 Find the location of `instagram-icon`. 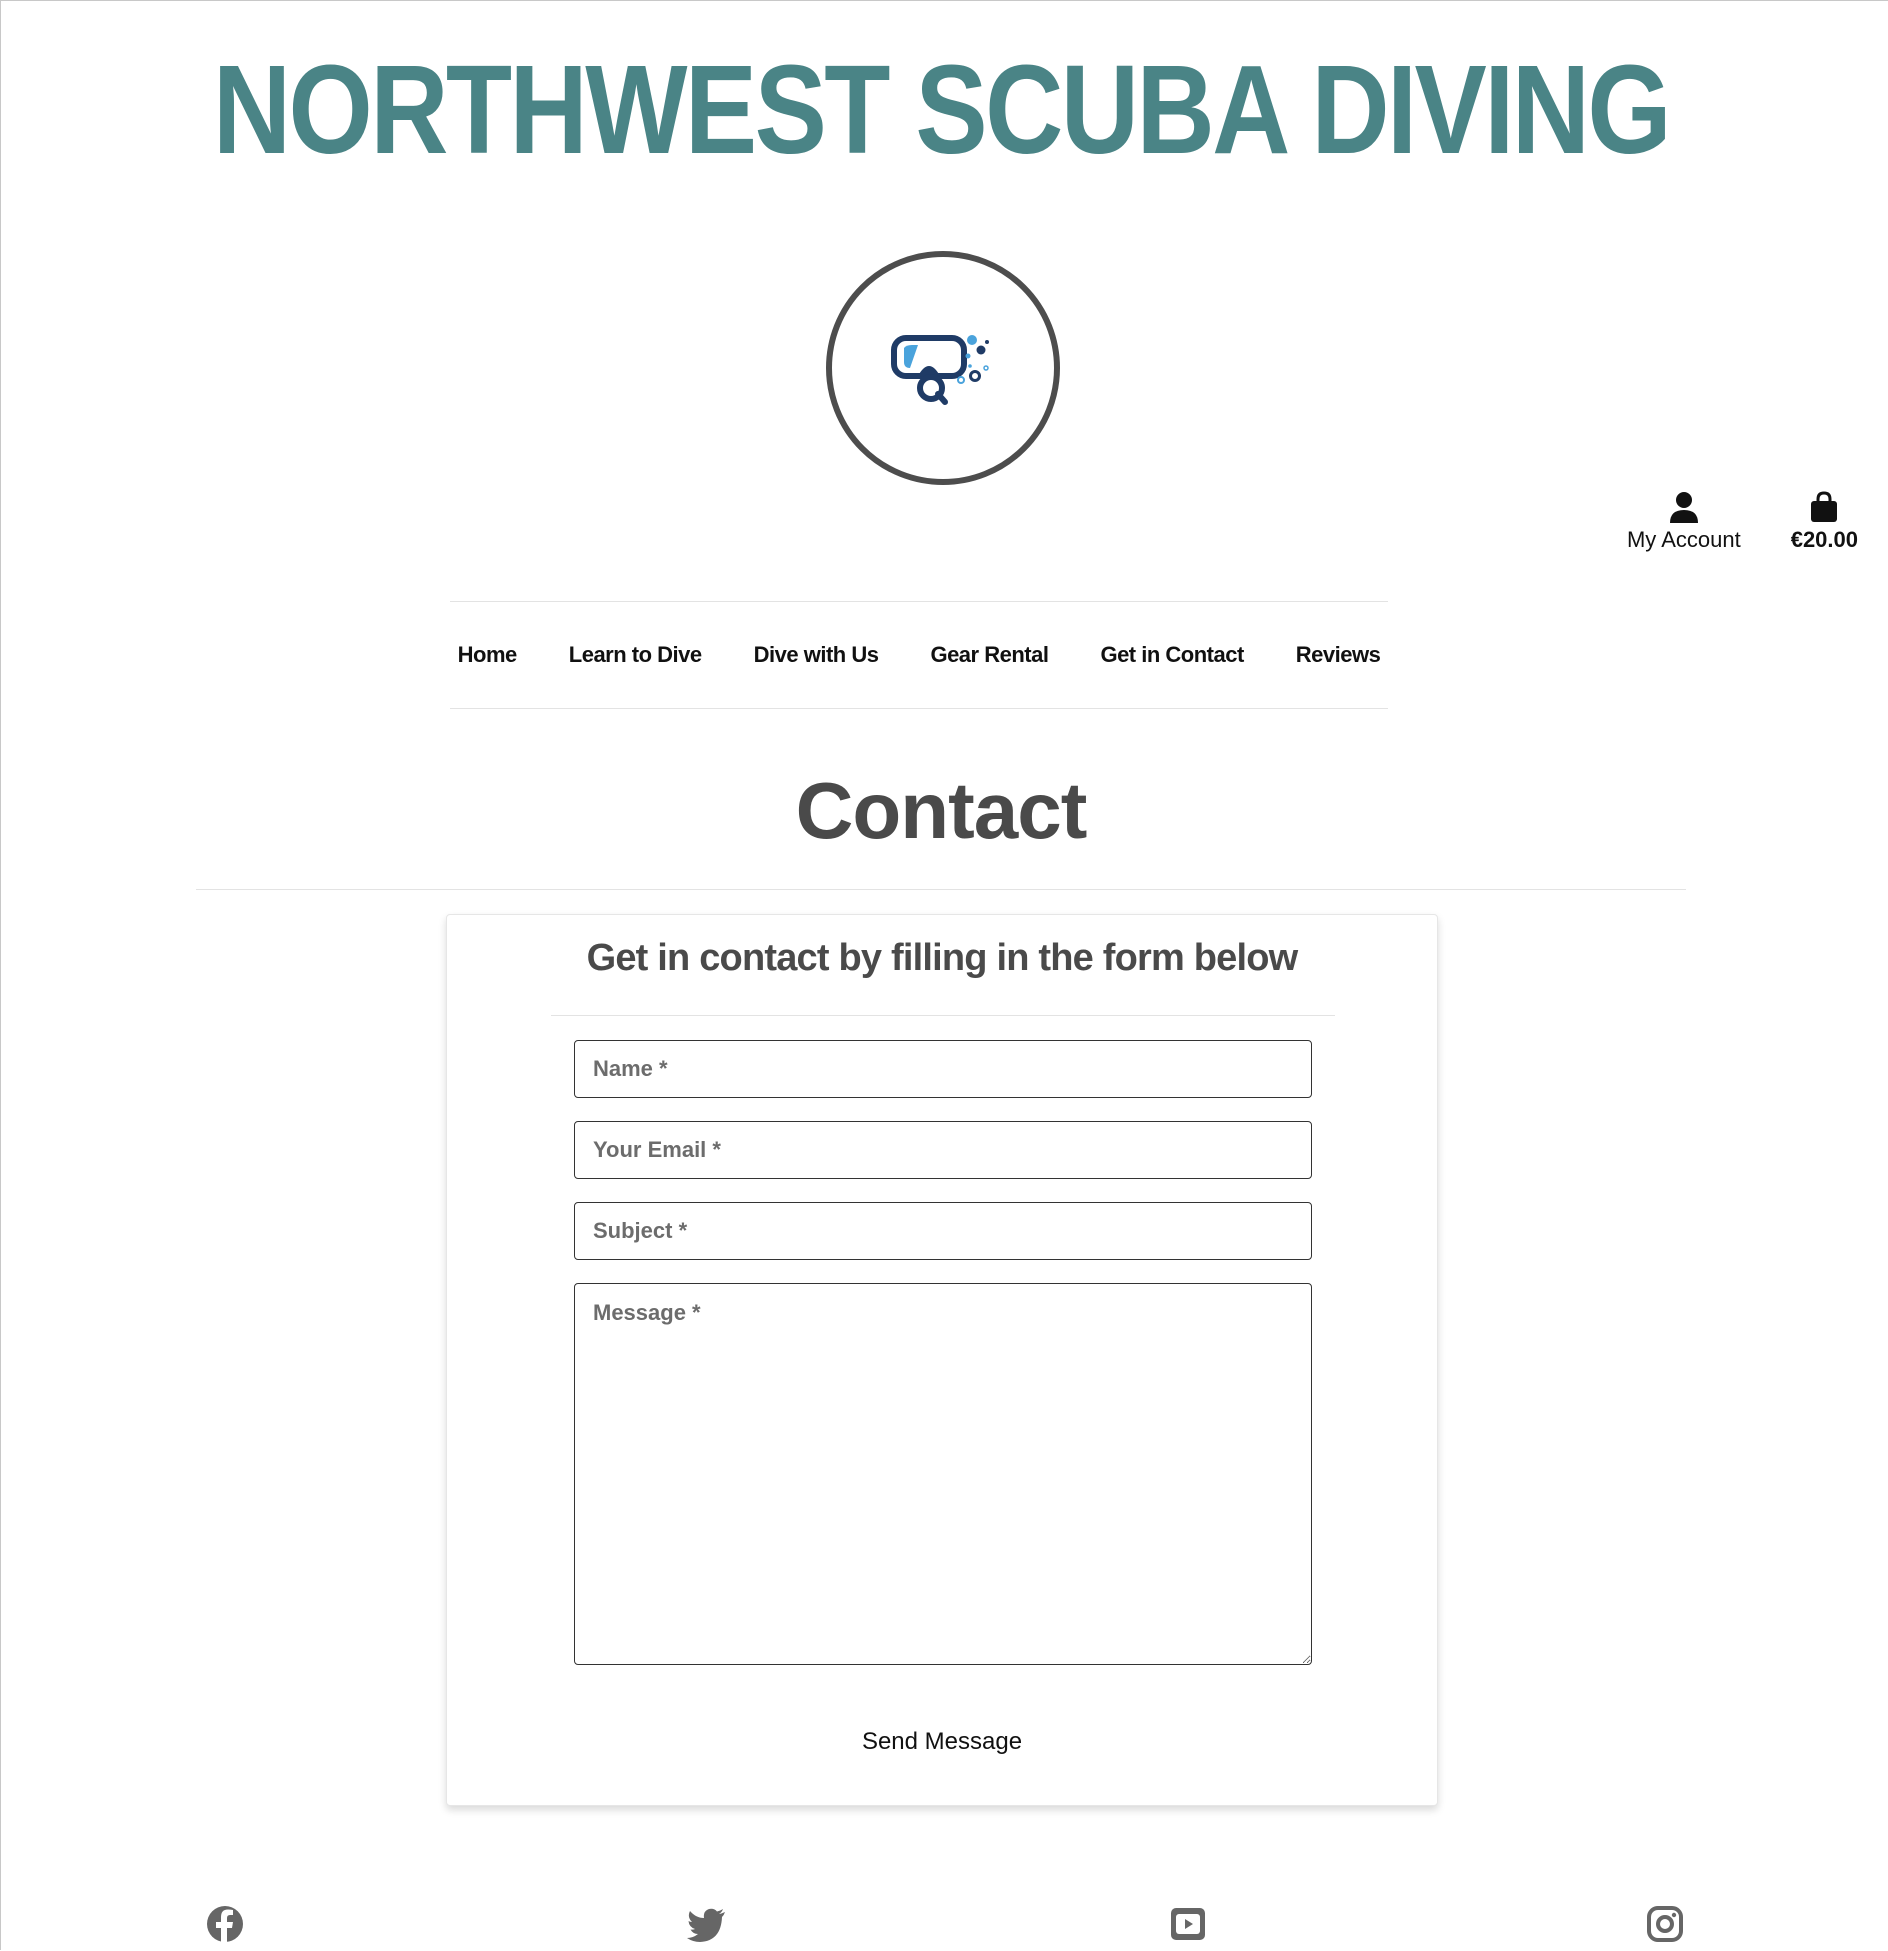

instagram-icon is located at coordinates (1665, 1924).